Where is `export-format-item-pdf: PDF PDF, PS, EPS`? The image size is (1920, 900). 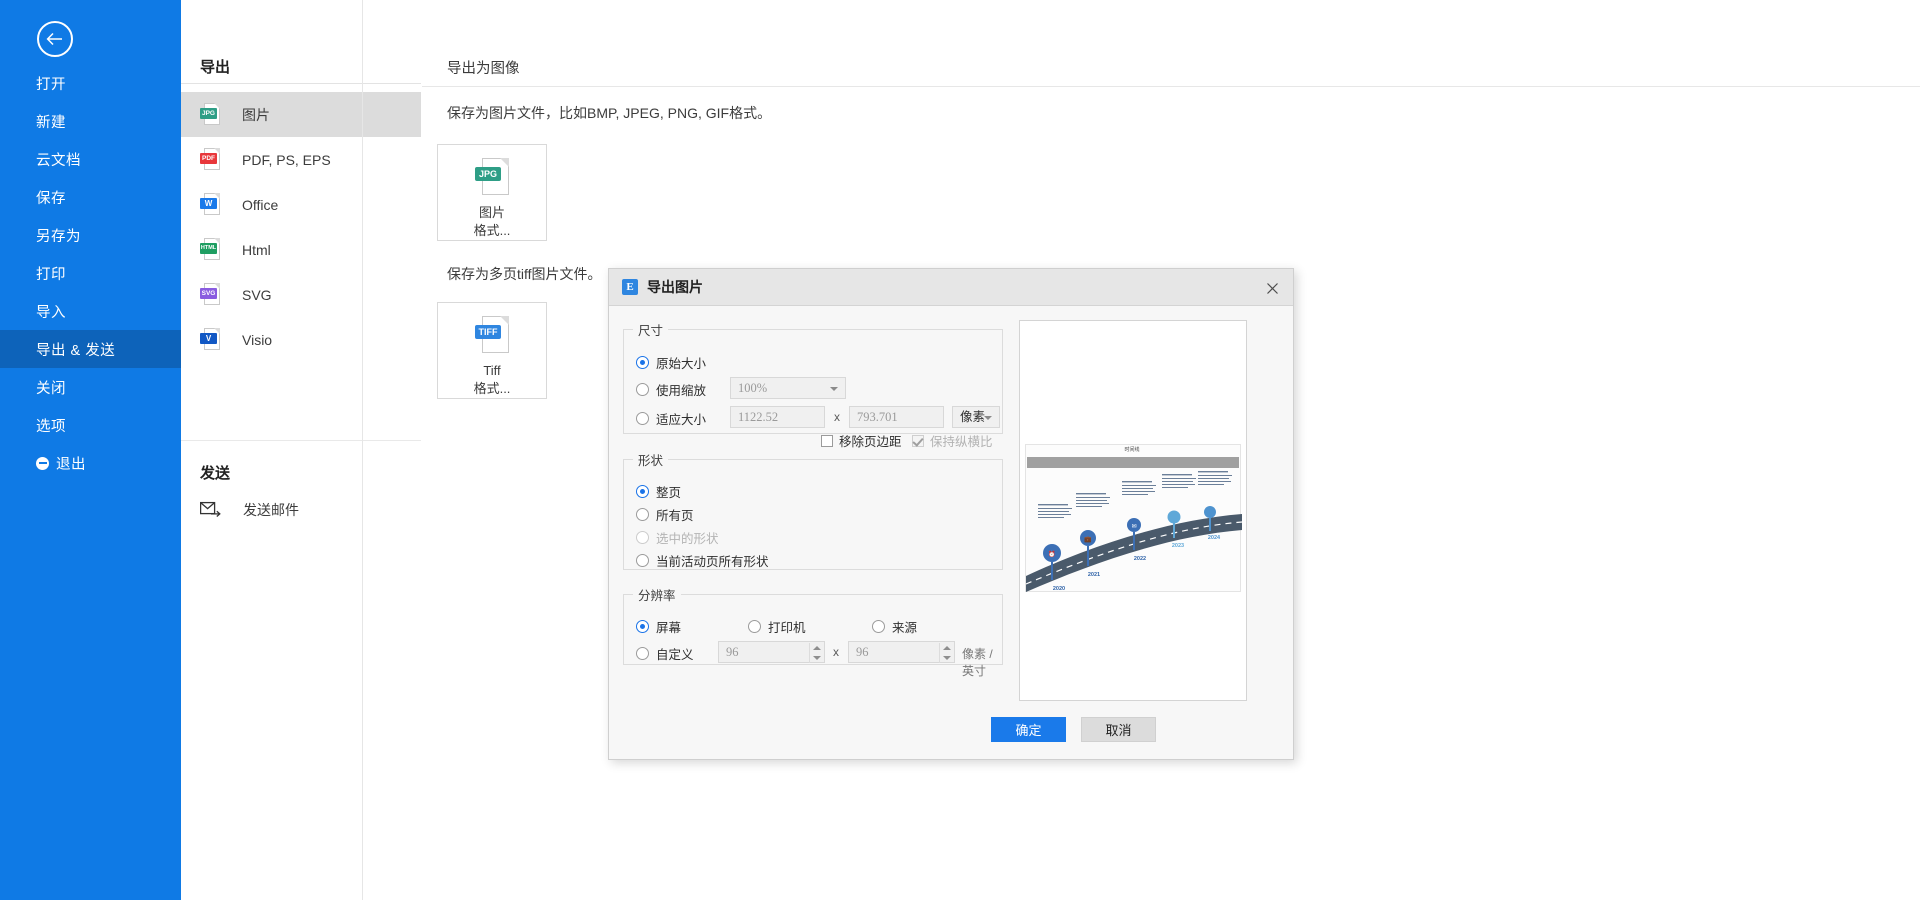
export-format-item-pdf: PDF PDF, PS, EPS is located at coordinates (301, 159).